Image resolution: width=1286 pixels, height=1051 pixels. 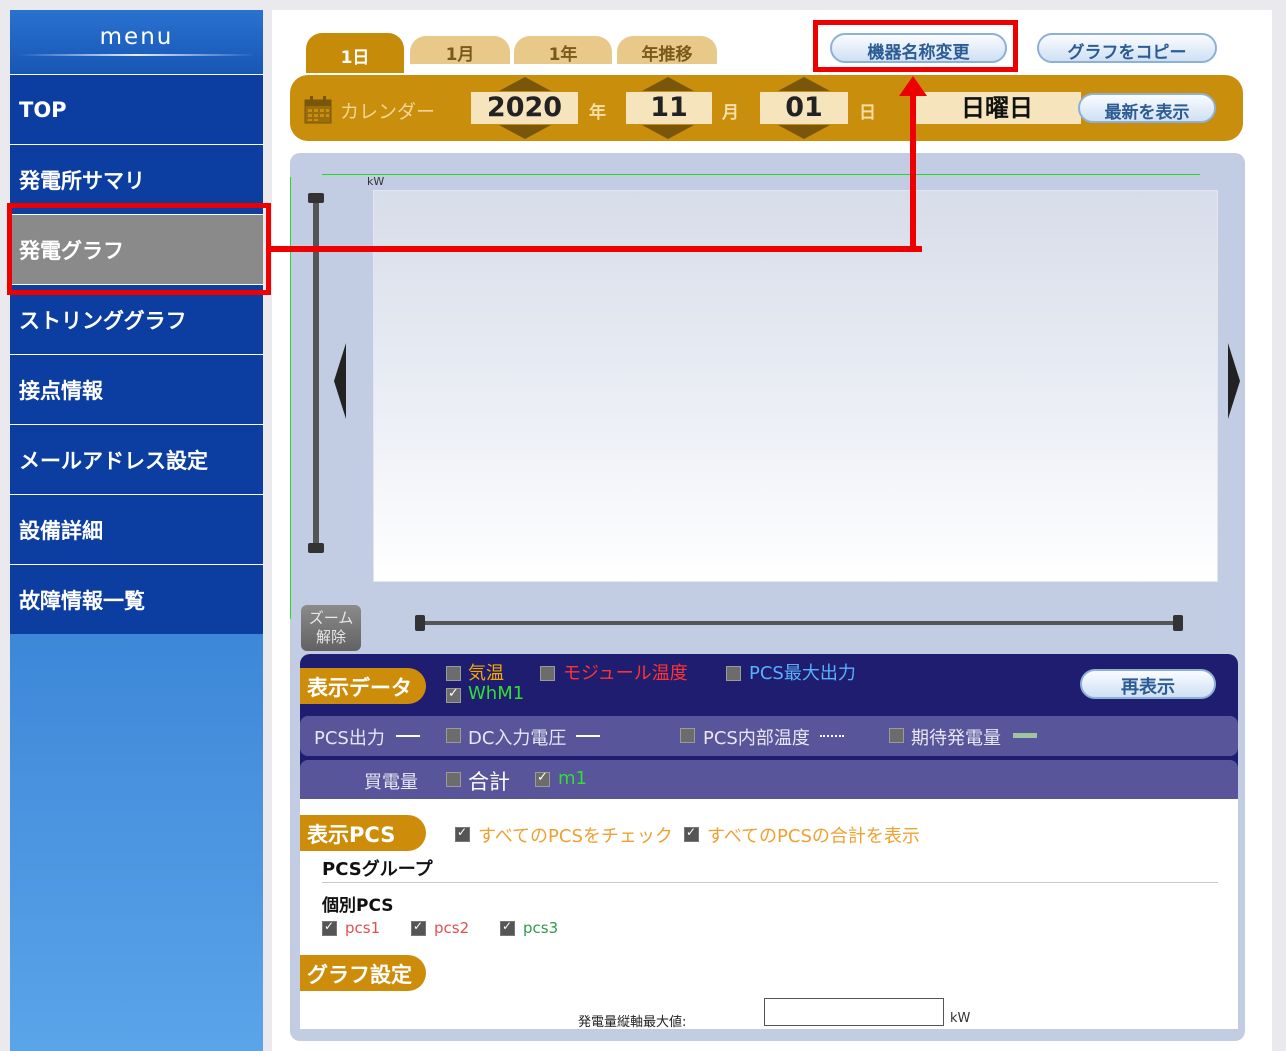 What do you see at coordinates (329, 927) in the screenshot?
I see `pcs1-checkbox` at bounding box center [329, 927].